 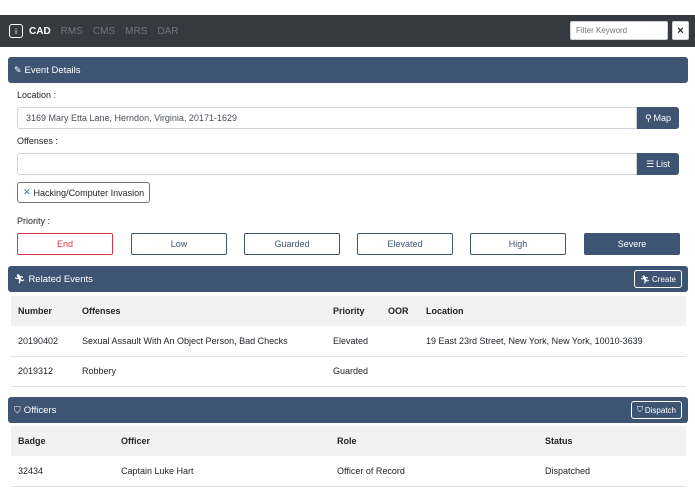 What do you see at coordinates (327, 164) in the screenshot?
I see `offenses-field` at bounding box center [327, 164].